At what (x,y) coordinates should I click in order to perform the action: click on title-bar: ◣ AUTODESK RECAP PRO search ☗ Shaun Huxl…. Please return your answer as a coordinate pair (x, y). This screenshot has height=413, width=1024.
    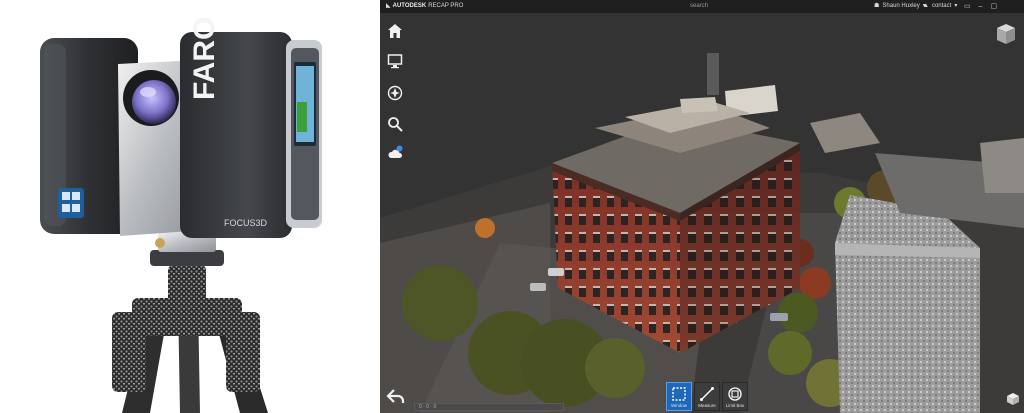
    Looking at the image, I should click on (702, 6).